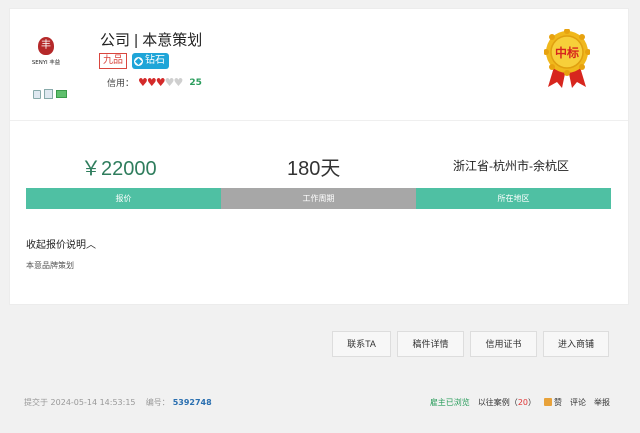  What do you see at coordinates (37, 94) in the screenshot?
I see `id-verified-icon` at bounding box center [37, 94].